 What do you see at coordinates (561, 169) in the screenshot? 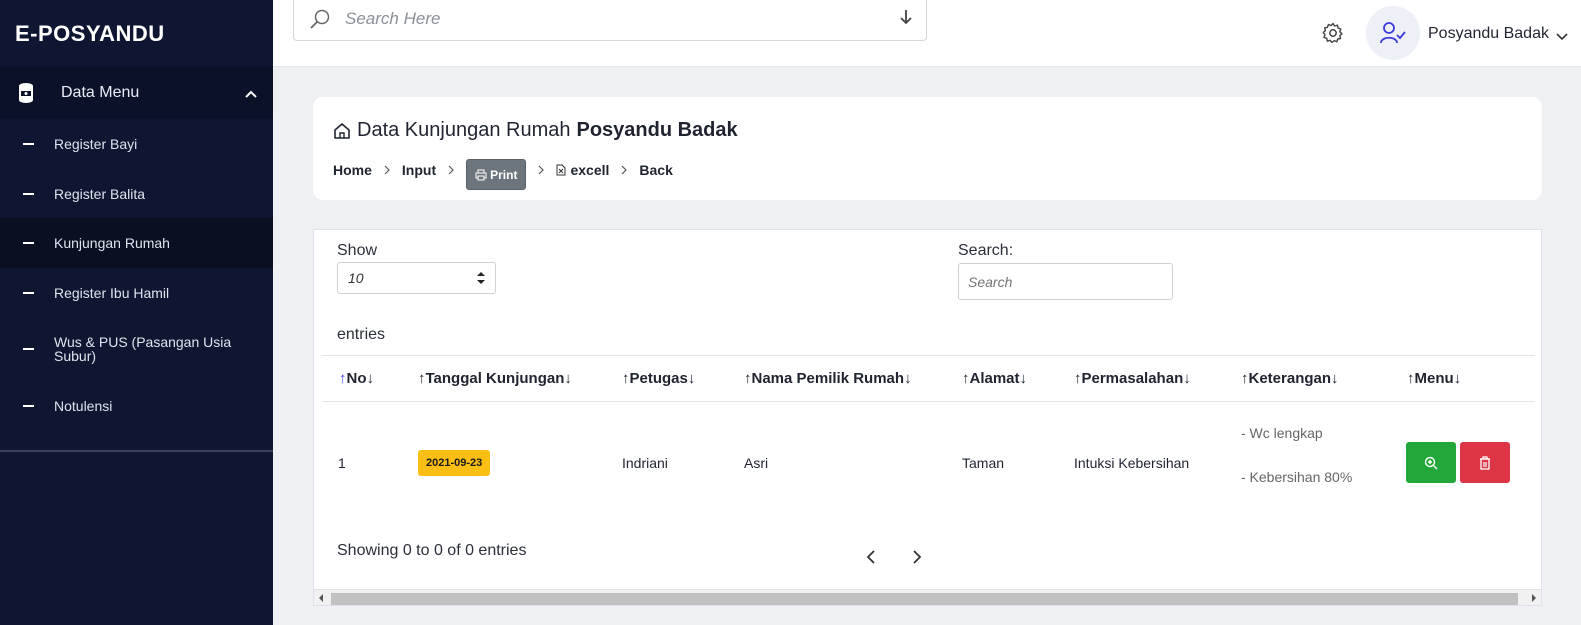
I see `file-excel-icon` at bounding box center [561, 169].